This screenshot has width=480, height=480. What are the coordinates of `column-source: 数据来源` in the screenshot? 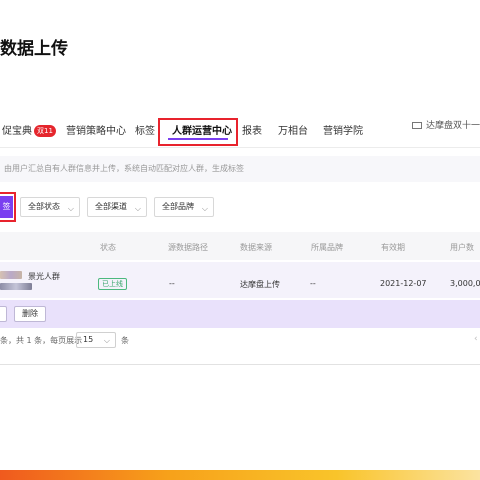 It's located at (256, 247).